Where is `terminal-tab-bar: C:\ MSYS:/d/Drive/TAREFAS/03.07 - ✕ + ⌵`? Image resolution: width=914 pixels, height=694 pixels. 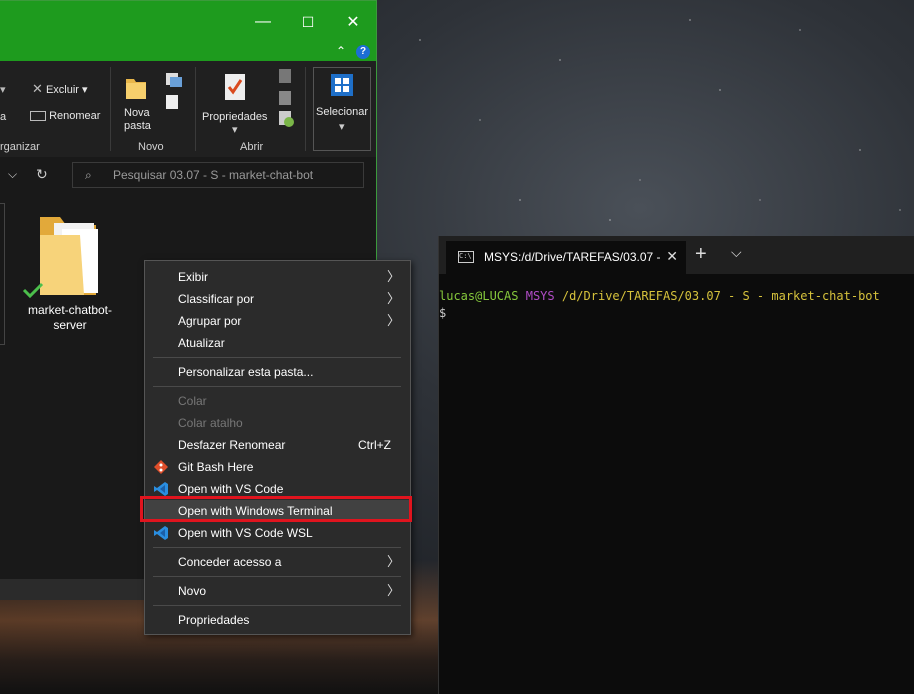 terminal-tab-bar: C:\ MSYS:/d/Drive/TAREFAS/03.07 - ✕ + ⌵ is located at coordinates (676, 255).